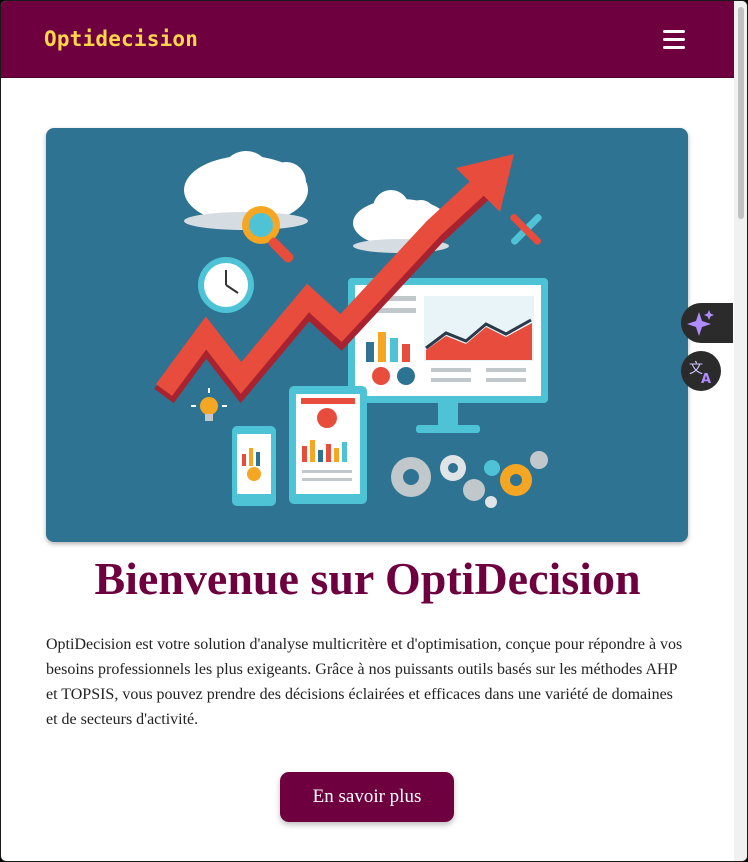 This screenshot has width=748, height=862. Describe the element at coordinates (209, 404) in the screenshot. I see `lightbulb-icon` at that location.